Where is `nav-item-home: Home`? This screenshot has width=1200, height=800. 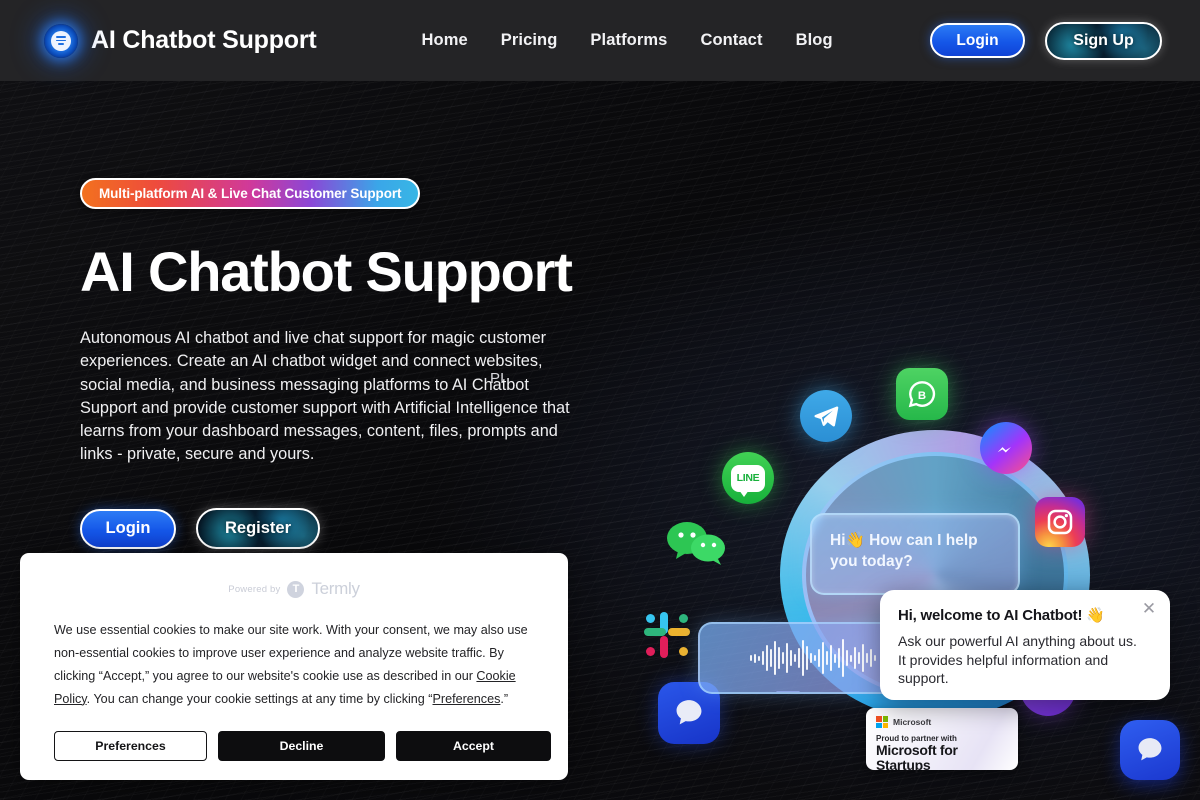 nav-item-home: Home is located at coordinates (445, 40).